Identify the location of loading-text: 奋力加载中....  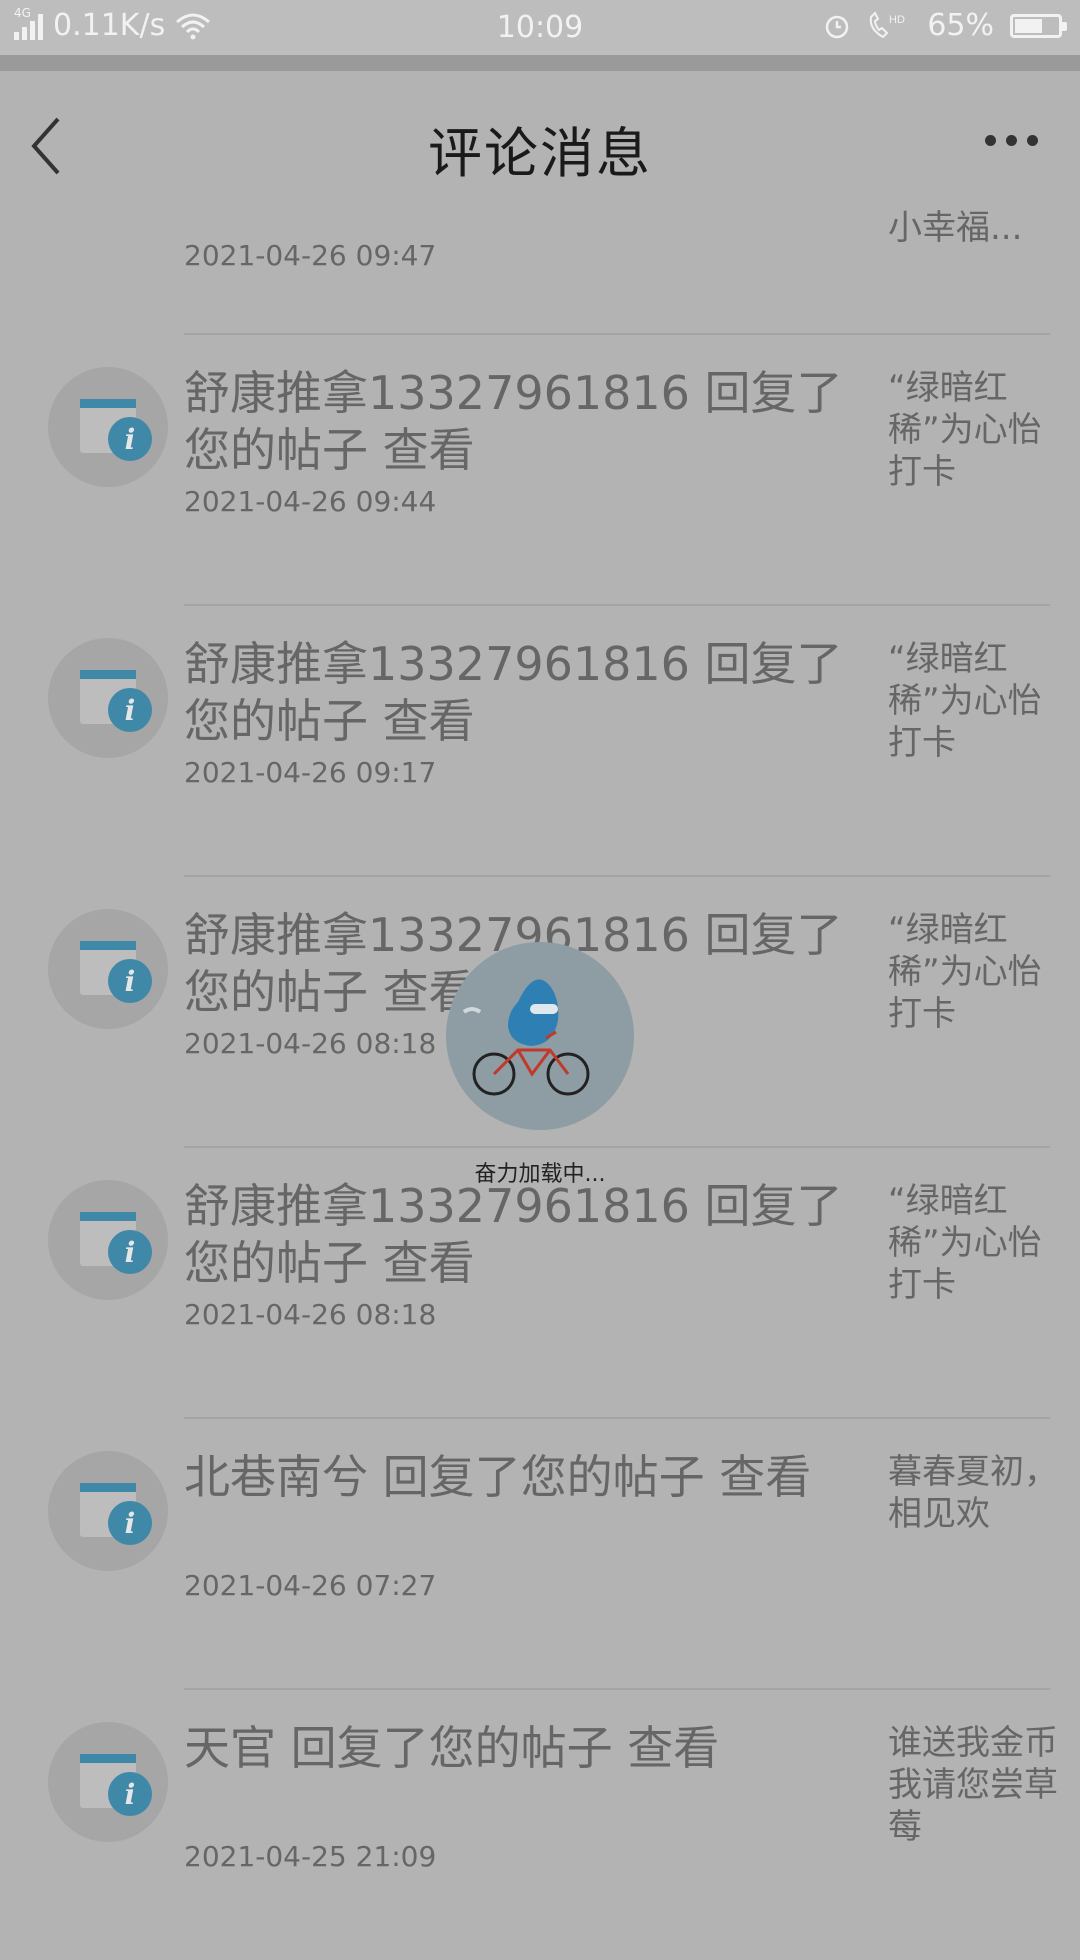
(540, 1174).